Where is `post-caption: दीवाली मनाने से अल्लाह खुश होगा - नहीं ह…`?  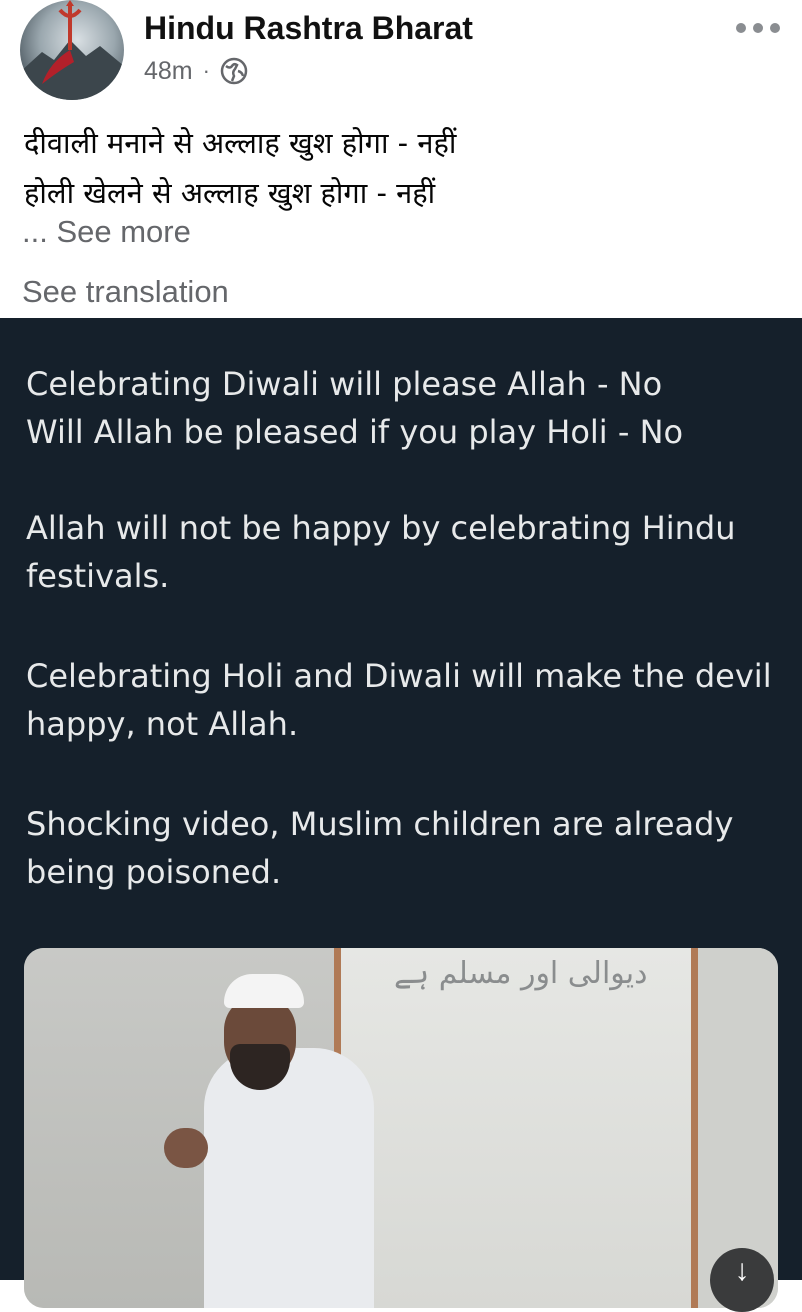 post-caption: दीवाली मनाने से अल्लाह खुश होगा - नहीं ह… is located at coordinates (404, 168).